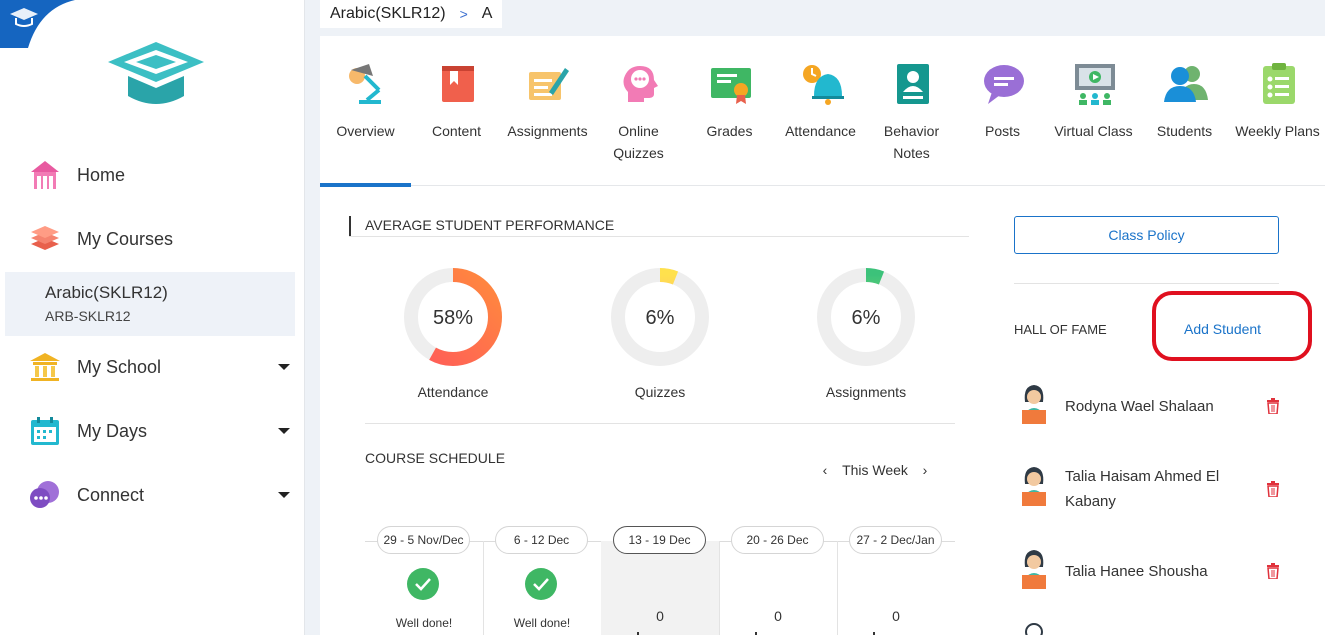 This screenshot has width=1325, height=635. What do you see at coordinates (660, 392) in the screenshot?
I see `quizzes-label: Quizzes` at bounding box center [660, 392].